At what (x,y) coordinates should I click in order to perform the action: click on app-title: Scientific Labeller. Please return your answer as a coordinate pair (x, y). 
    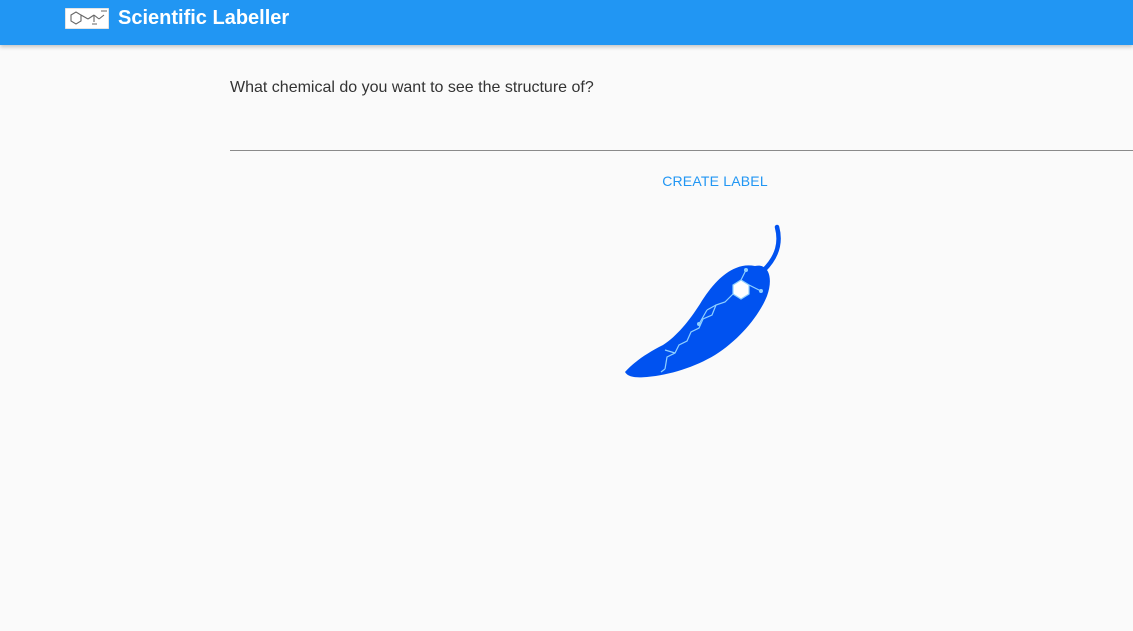
    Looking at the image, I should click on (204, 18).